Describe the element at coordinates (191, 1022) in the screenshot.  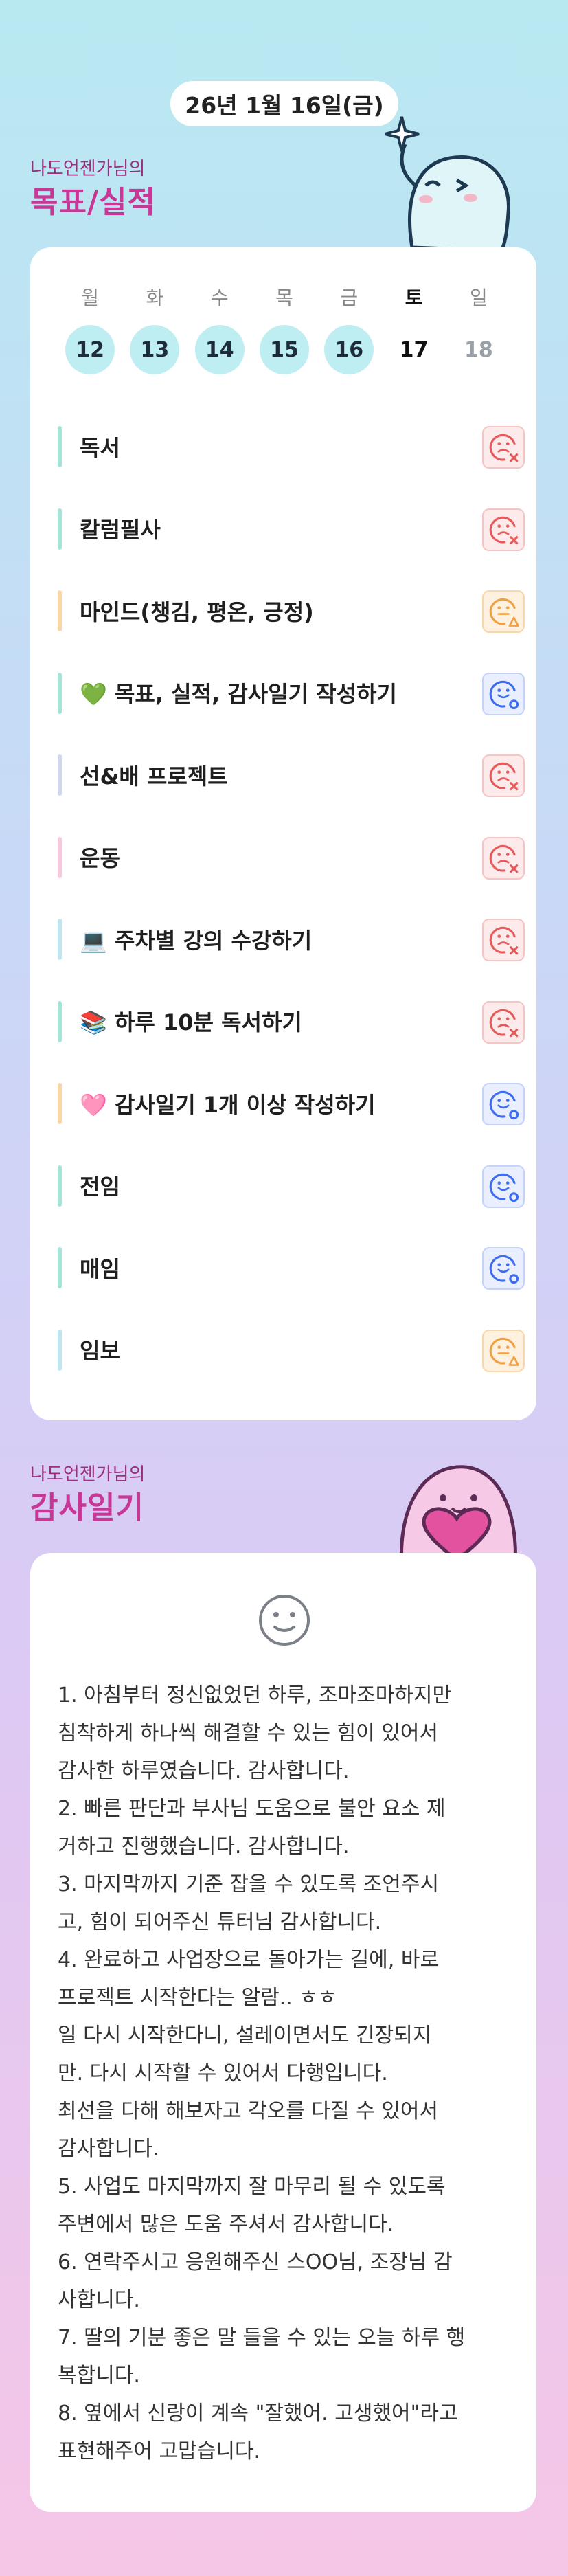
I see `goal-label: 📚 하루 10분 독서하기` at that location.